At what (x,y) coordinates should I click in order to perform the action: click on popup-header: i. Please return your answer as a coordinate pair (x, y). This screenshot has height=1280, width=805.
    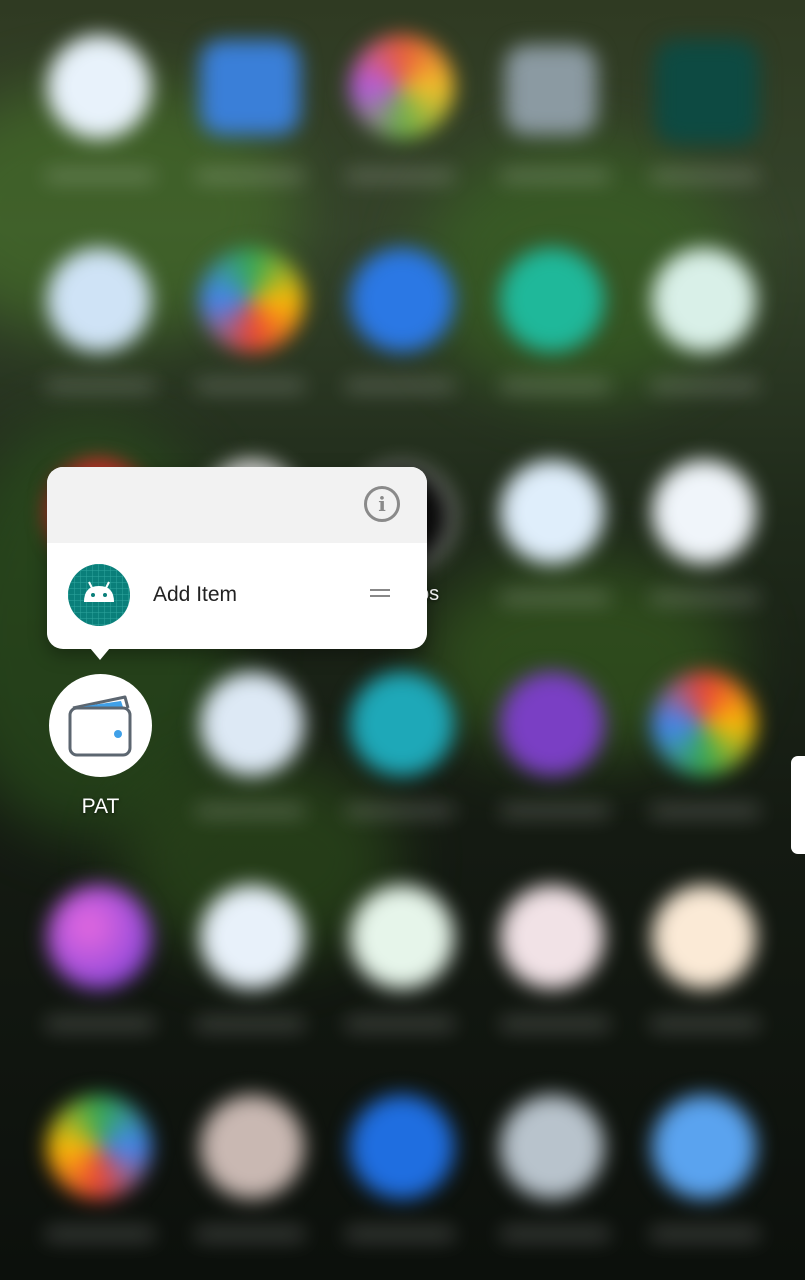
    Looking at the image, I should click on (237, 505).